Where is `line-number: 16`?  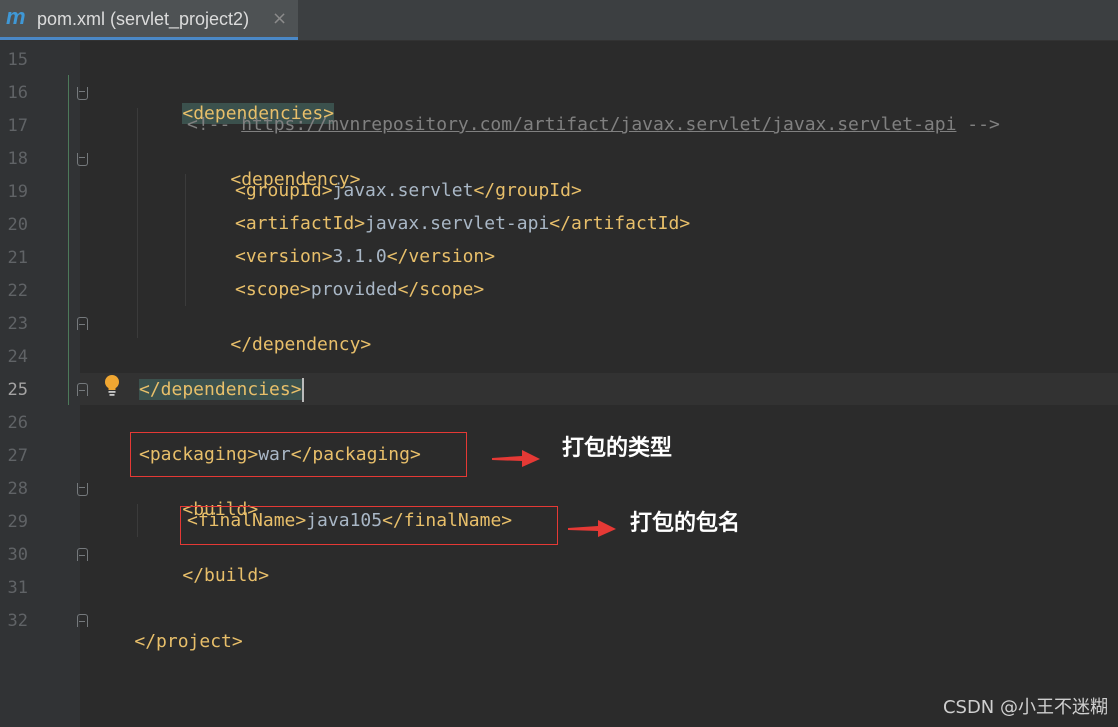 line-number: 16 is located at coordinates (17, 93).